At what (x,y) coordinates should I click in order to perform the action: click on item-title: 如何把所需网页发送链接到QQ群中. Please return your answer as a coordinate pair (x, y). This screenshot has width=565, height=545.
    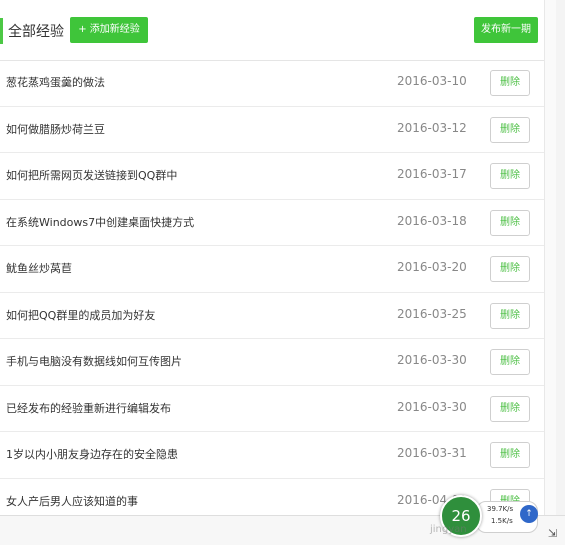
    Looking at the image, I should click on (91, 175).